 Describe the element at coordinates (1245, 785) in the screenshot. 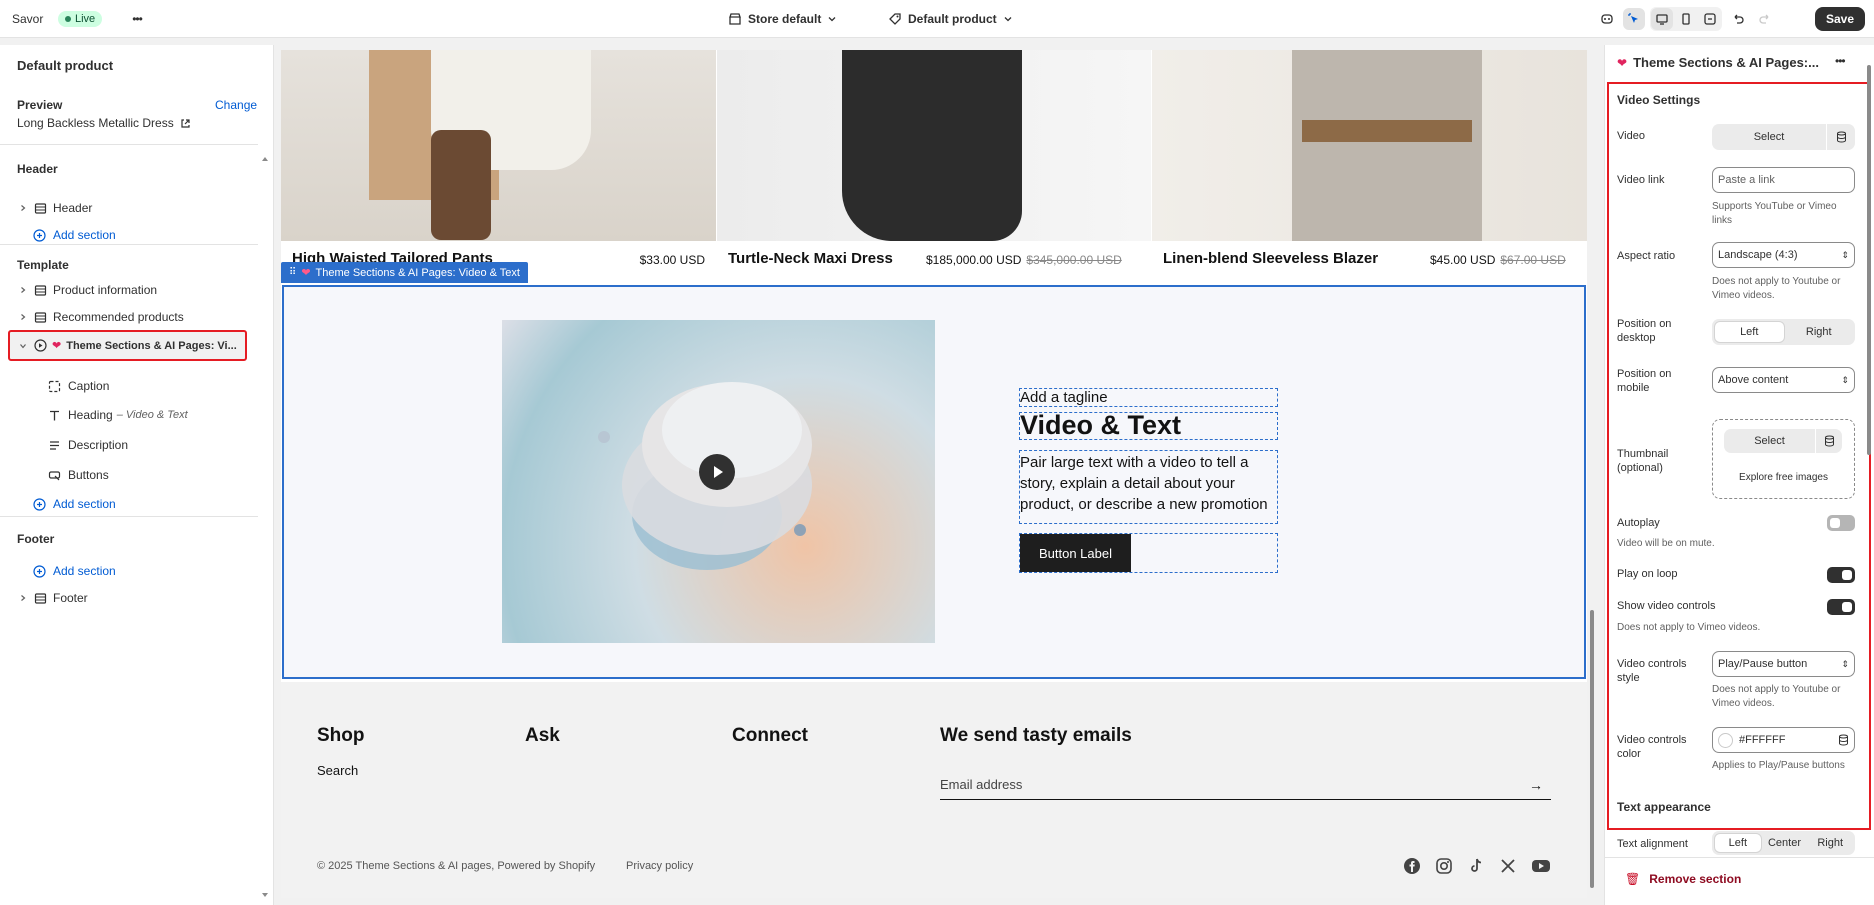

I see `newsletter-email-input: Email address →` at that location.